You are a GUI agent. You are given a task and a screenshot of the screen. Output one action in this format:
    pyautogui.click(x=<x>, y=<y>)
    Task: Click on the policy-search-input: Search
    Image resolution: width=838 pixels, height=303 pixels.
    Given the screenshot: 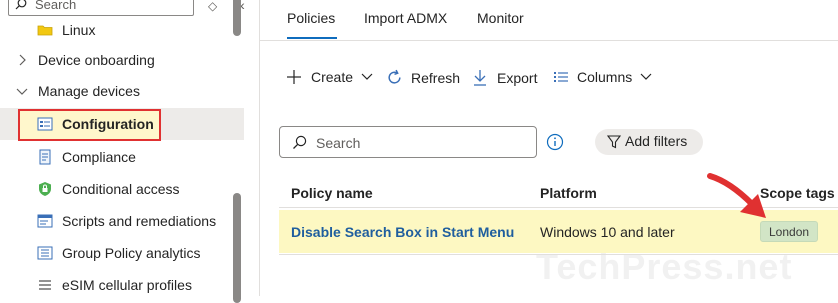 What is the action you would take?
    pyautogui.click(x=408, y=142)
    